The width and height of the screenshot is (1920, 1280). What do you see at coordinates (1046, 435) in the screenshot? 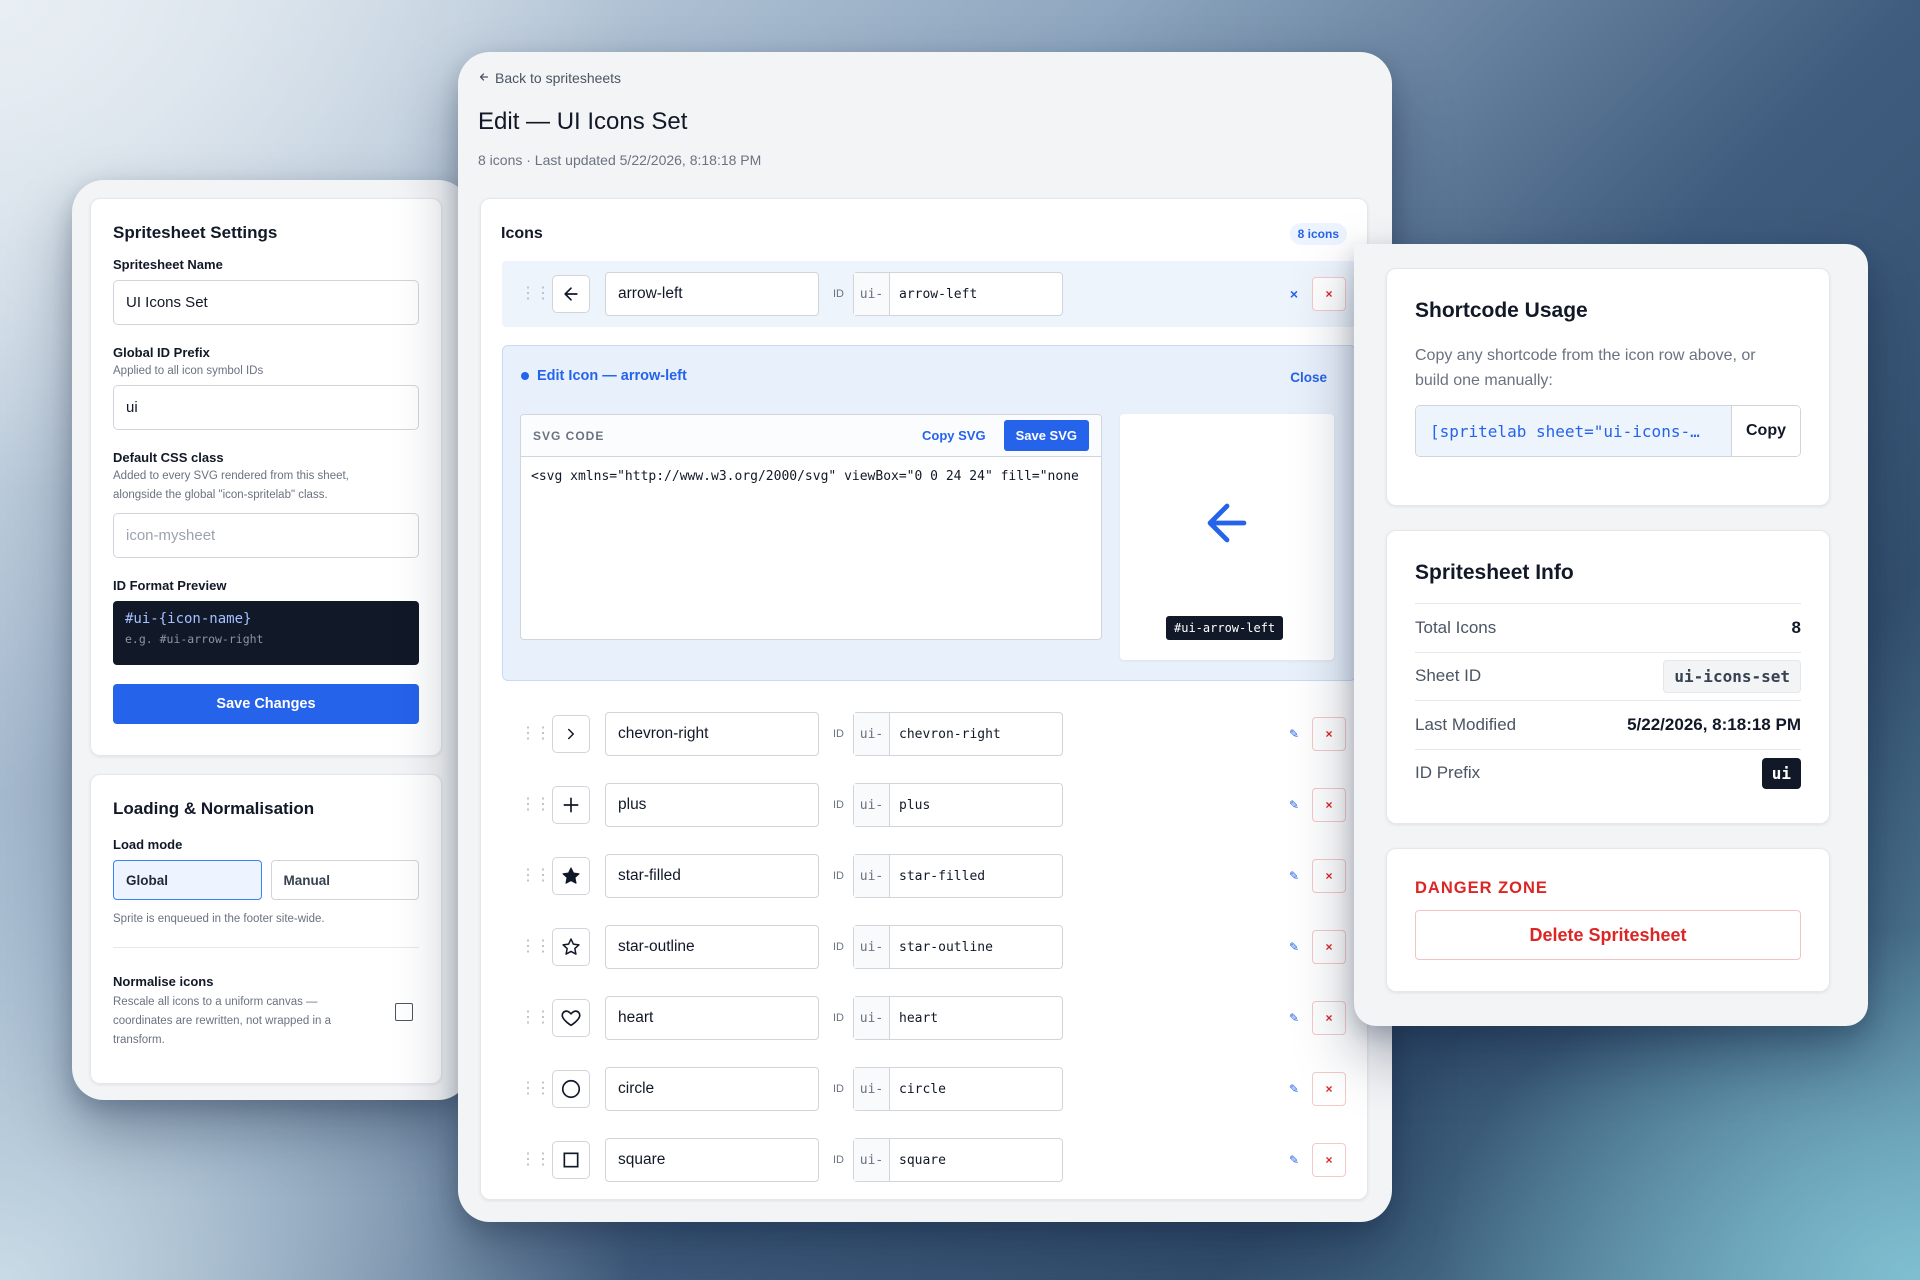
I see `save-svg-button: Save SVG` at bounding box center [1046, 435].